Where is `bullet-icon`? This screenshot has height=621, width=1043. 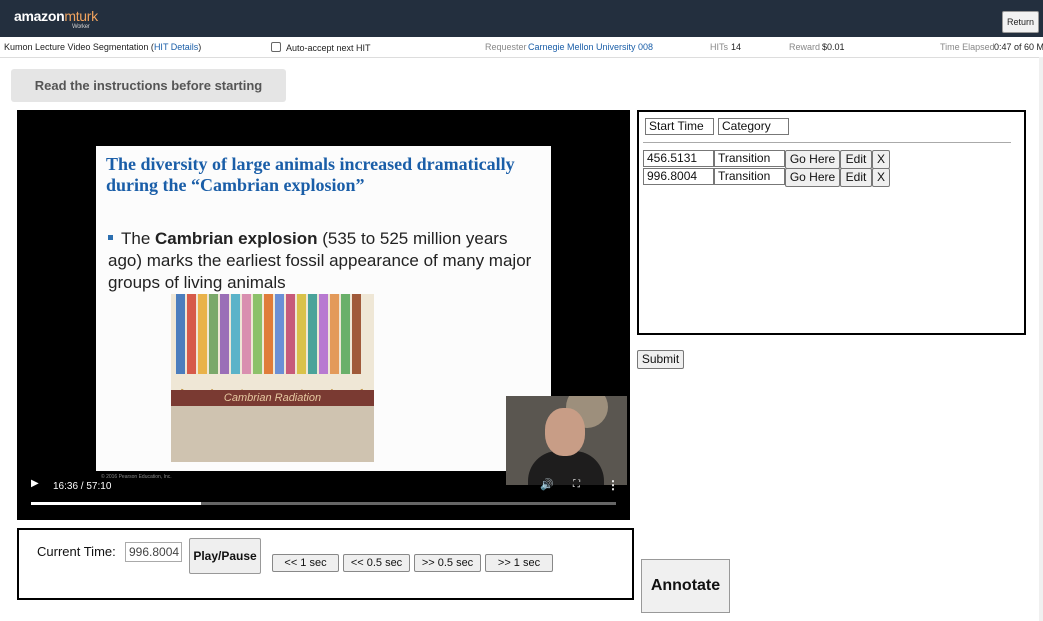 bullet-icon is located at coordinates (110, 237).